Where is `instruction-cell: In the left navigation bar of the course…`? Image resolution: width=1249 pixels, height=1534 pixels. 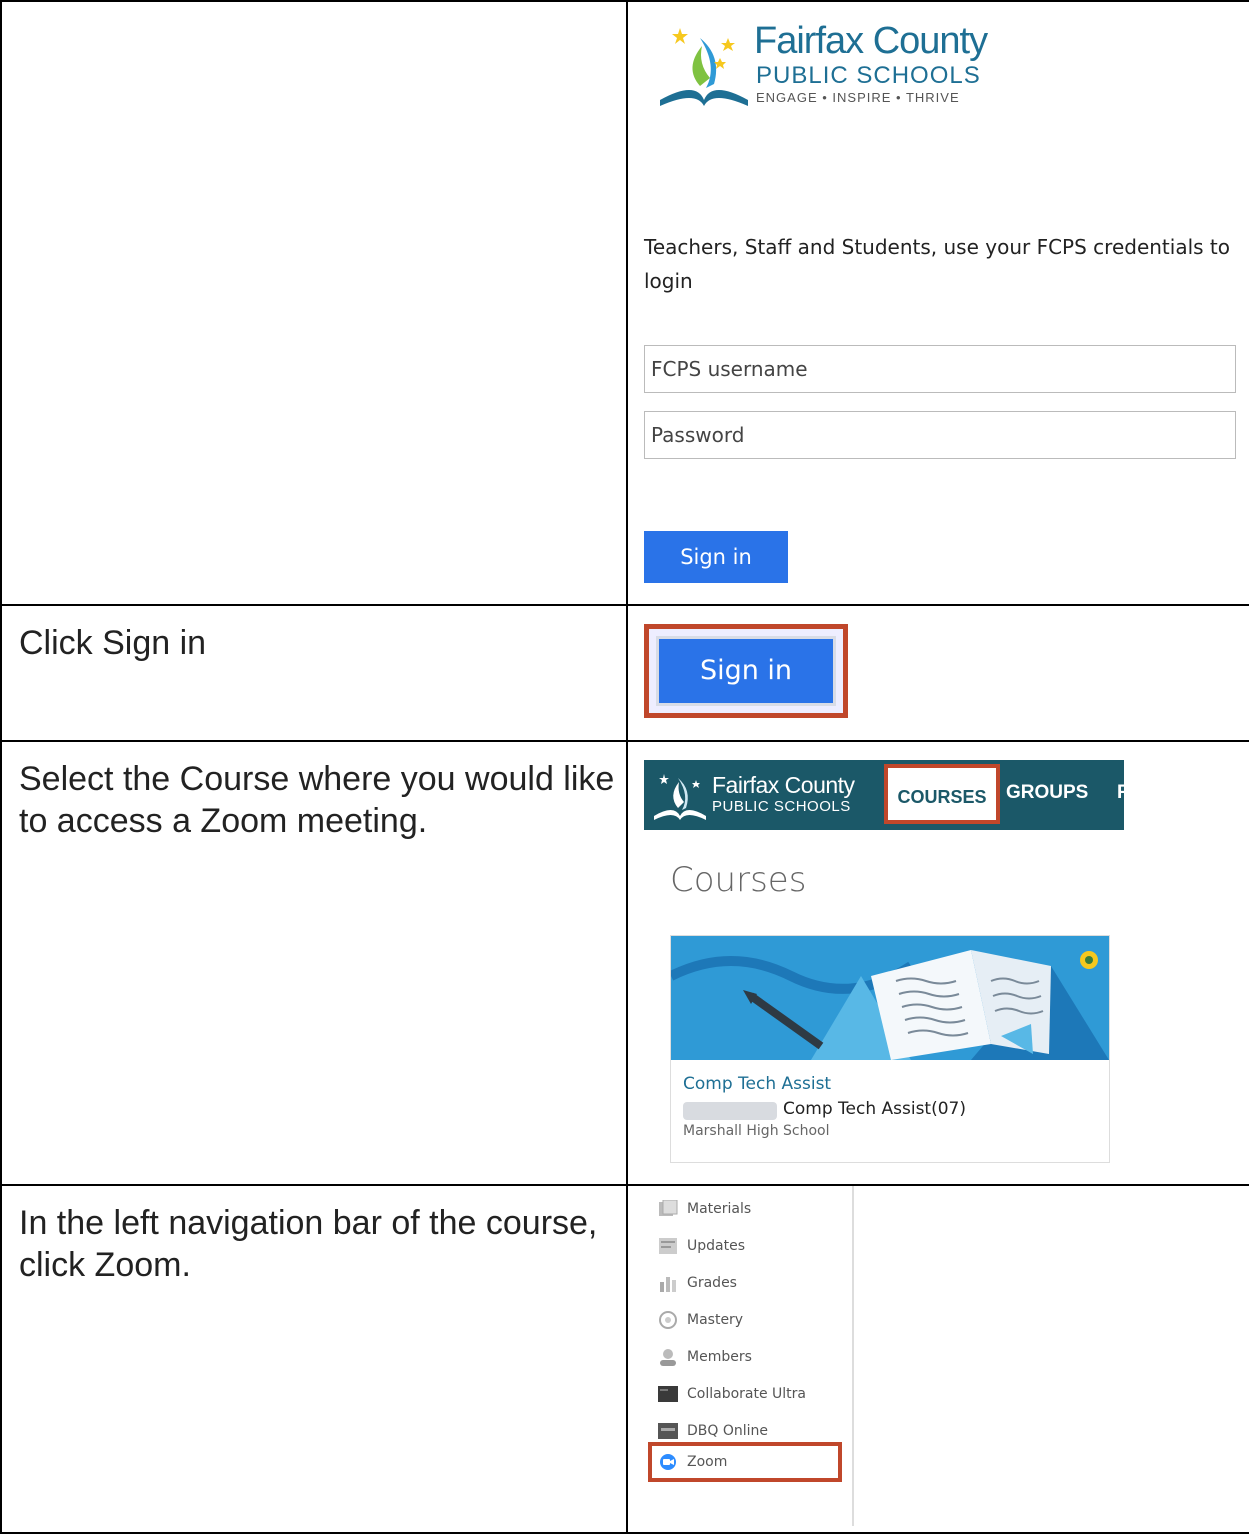
instruction-cell: In the left navigation bar of the course… is located at coordinates (314, 1359).